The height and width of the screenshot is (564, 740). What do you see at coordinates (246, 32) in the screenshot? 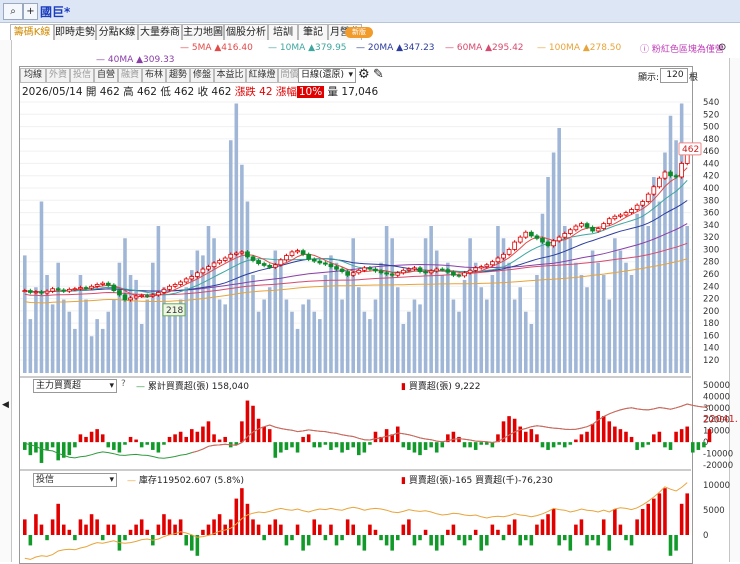
I see `tab-5: 個股分析` at bounding box center [246, 32].